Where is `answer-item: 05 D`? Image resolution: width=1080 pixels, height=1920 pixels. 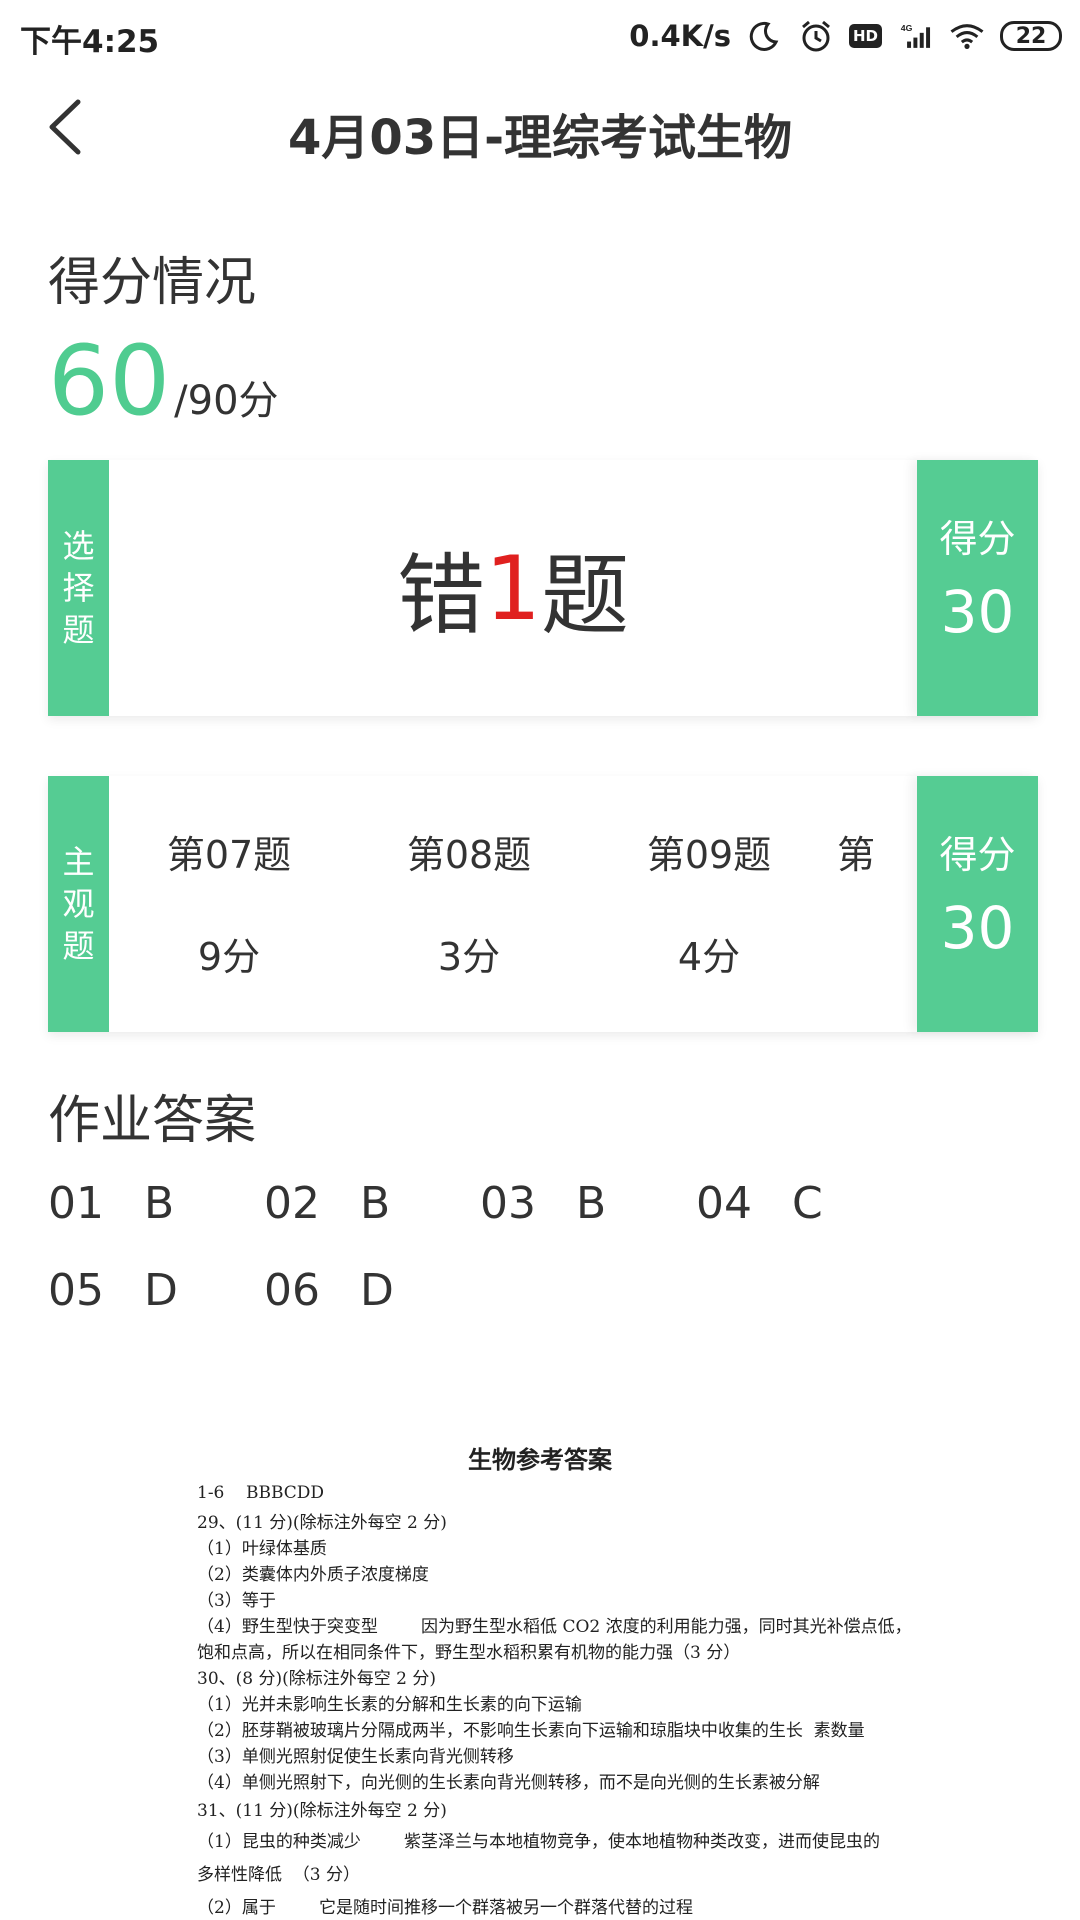 answer-item: 05 D is located at coordinates (113, 1290).